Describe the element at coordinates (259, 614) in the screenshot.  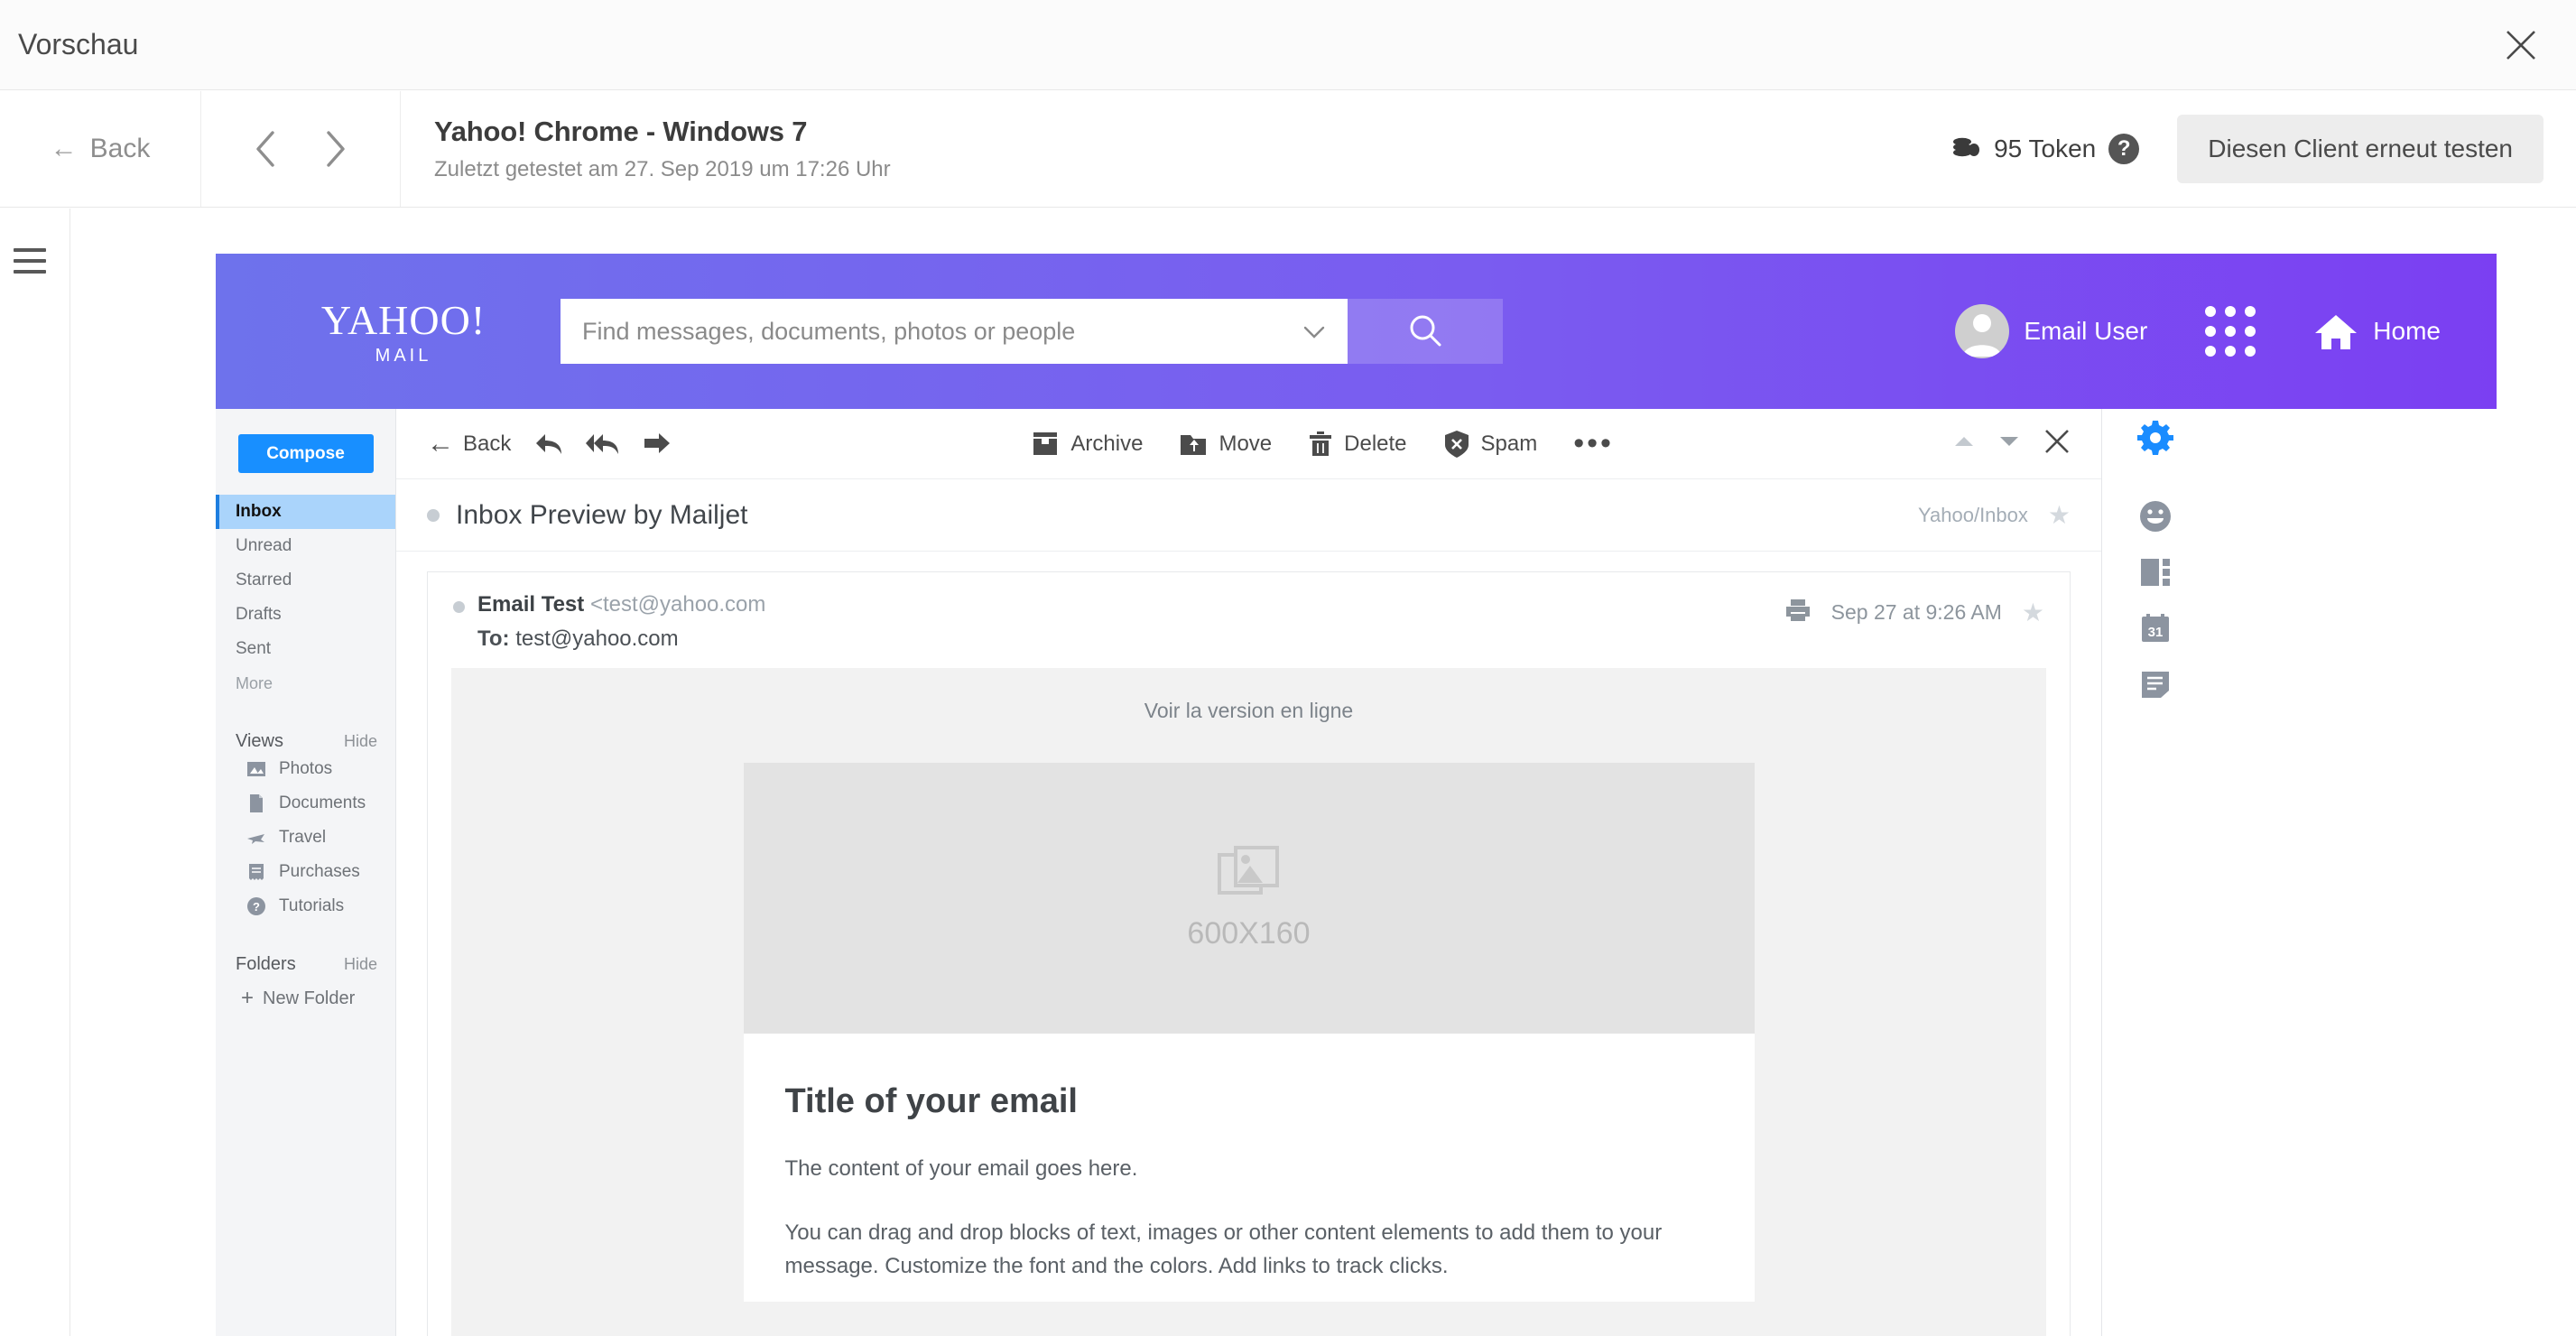
I see `sidebar-item-label: Drafts` at that location.